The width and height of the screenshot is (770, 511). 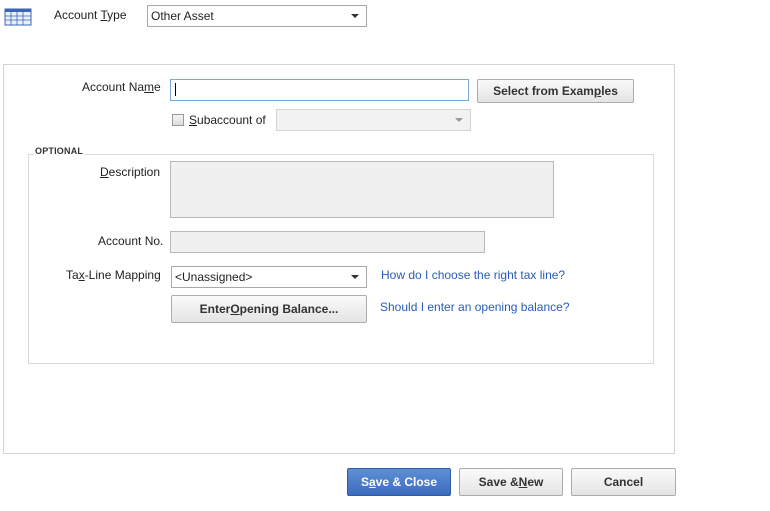 What do you see at coordinates (473, 275) in the screenshot?
I see `tax-line-help-link: How do I choose the right tax line?` at bounding box center [473, 275].